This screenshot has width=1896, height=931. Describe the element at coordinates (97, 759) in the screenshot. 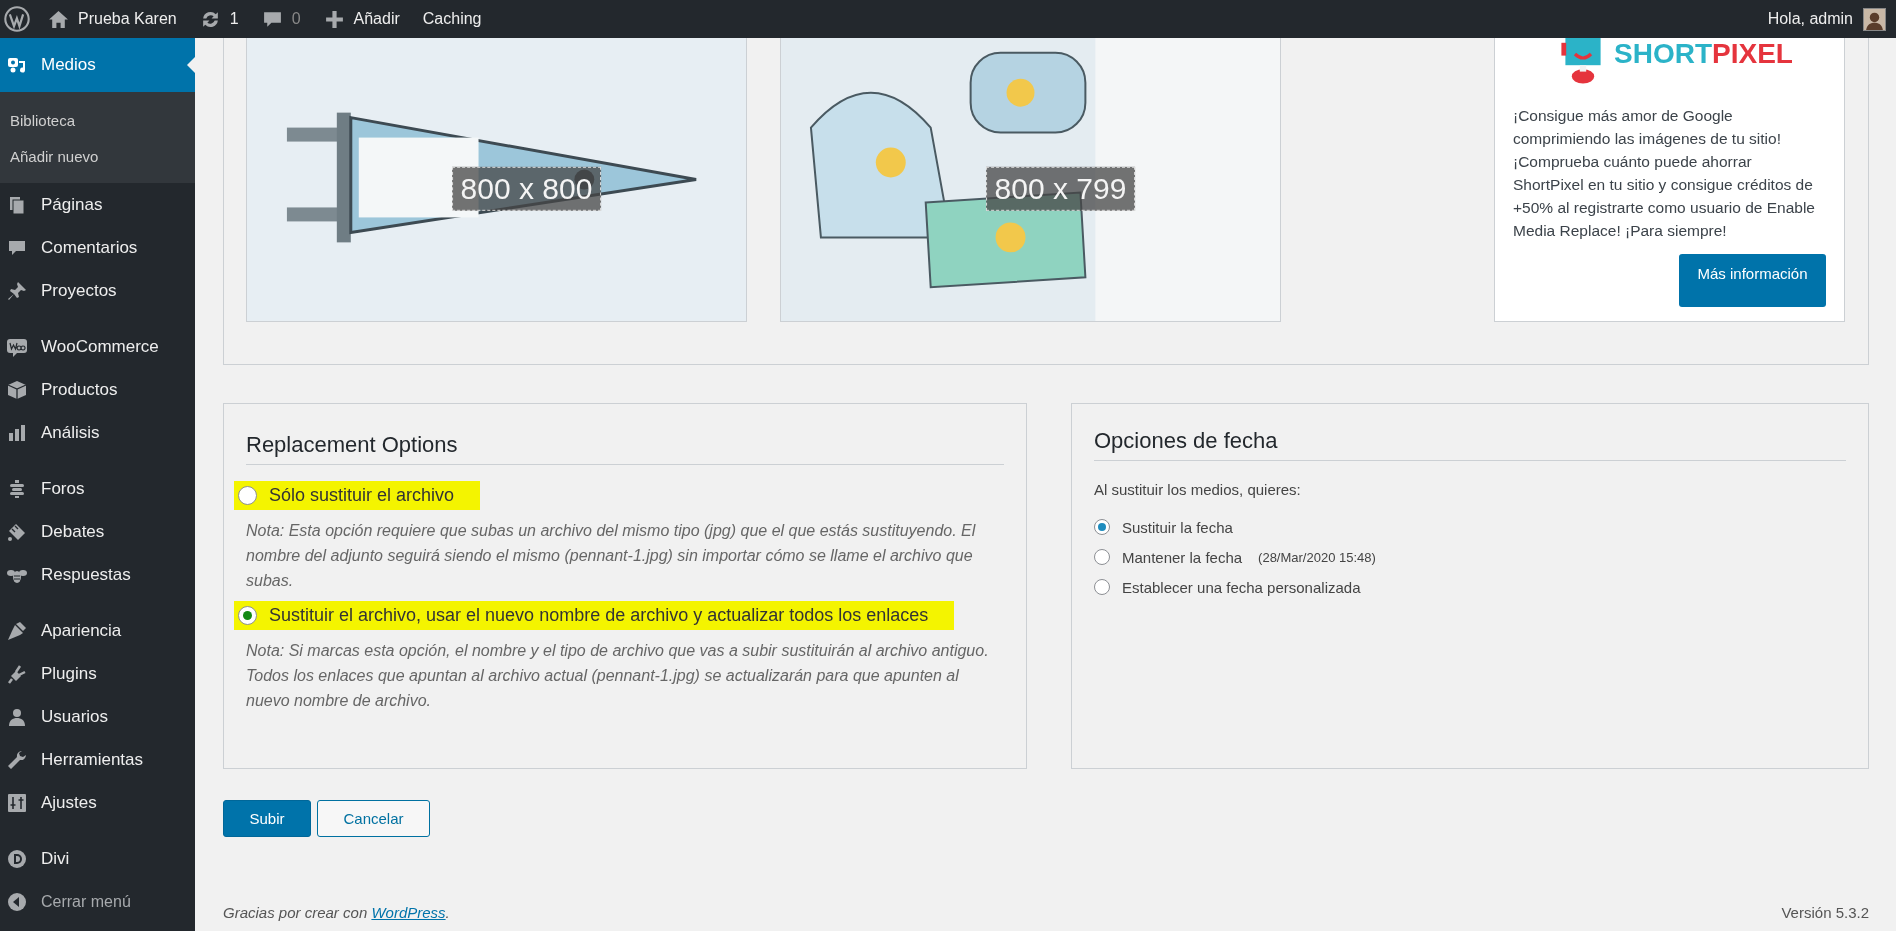

I see `menu-item: Herramientas` at that location.